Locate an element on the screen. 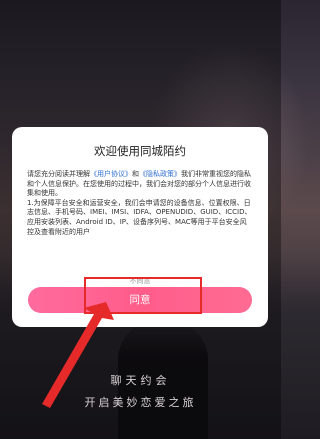 The height and width of the screenshot is (439, 320). body-fade is located at coordinates (140, 266).